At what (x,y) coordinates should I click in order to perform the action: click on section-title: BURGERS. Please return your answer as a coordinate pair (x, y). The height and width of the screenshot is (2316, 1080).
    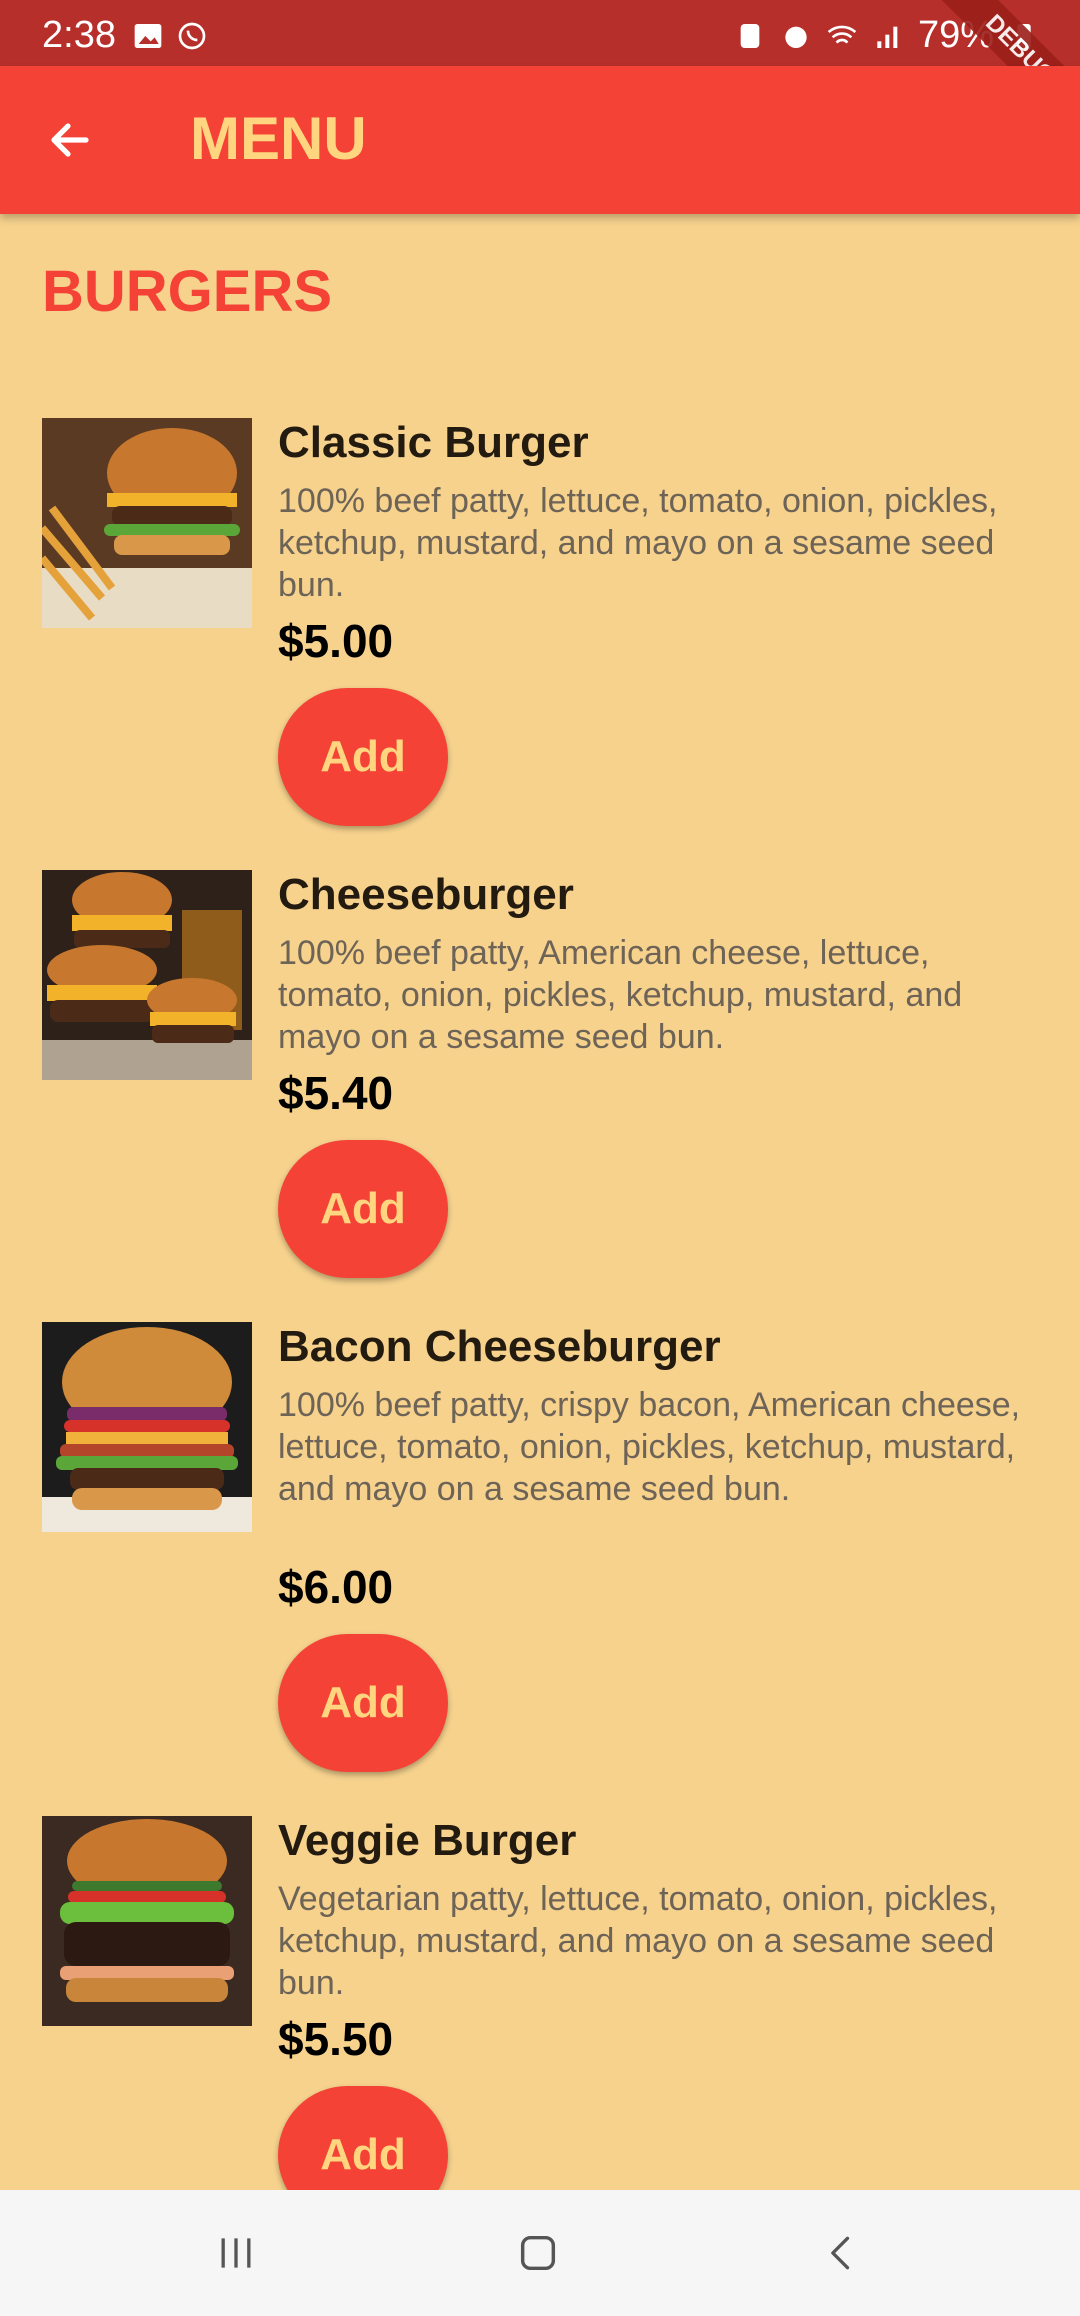
    Looking at the image, I should click on (187, 291).